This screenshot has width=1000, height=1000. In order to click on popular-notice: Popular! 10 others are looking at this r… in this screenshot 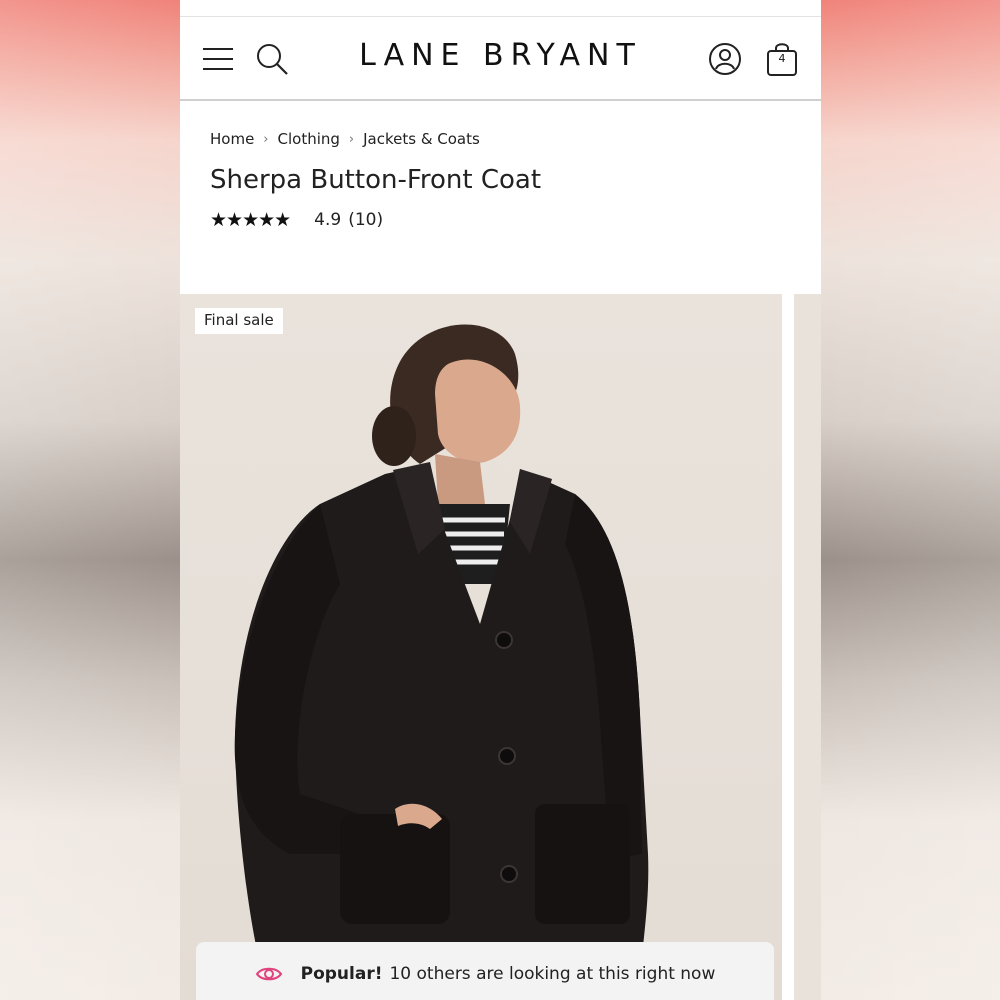, I will do `click(485, 971)`.